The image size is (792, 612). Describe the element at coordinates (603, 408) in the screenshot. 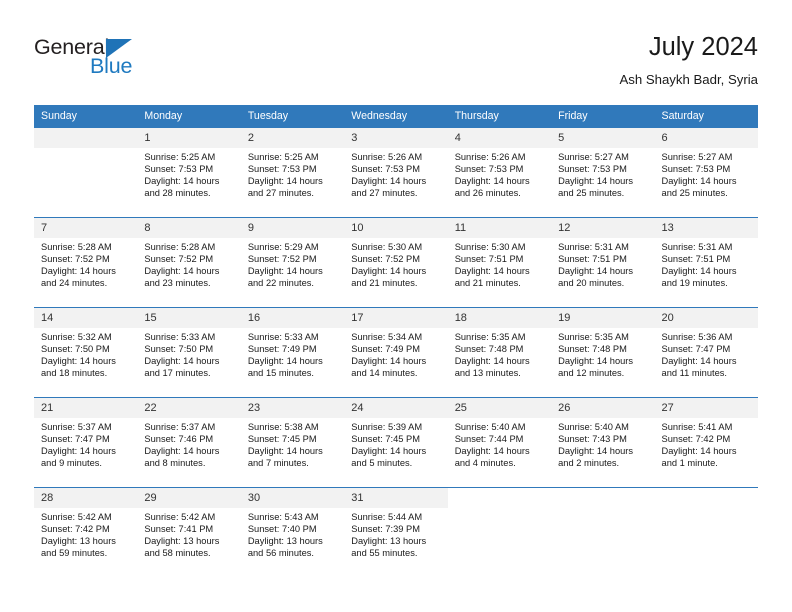

I see `day-number: 26` at that location.